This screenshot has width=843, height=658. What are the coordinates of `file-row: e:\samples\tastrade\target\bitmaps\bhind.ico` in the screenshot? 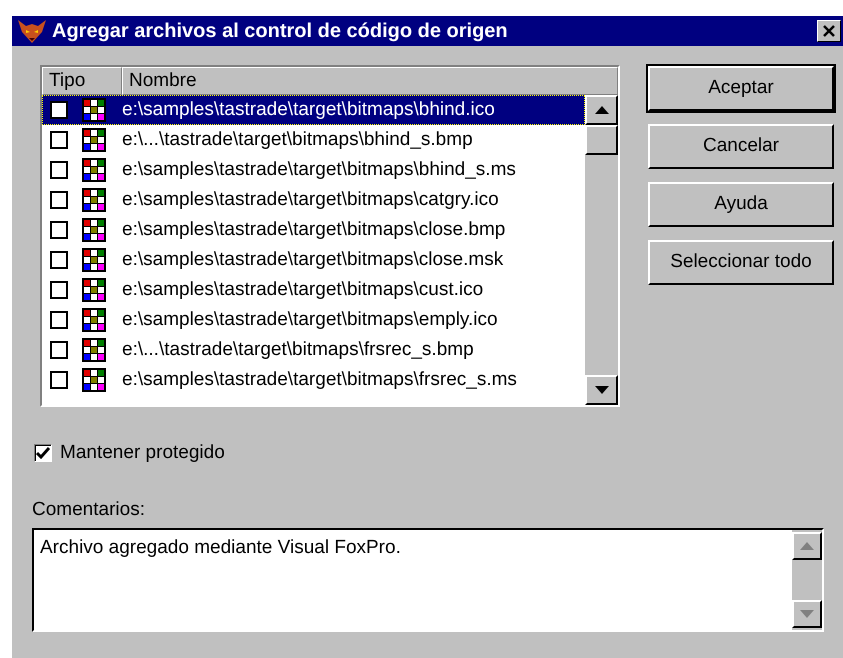 It's located at (313, 110).